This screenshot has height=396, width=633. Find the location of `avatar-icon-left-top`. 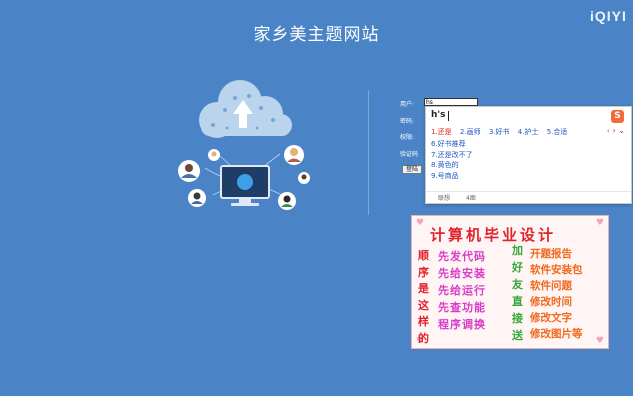

avatar-icon-left-top is located at coordinates (189, 171).